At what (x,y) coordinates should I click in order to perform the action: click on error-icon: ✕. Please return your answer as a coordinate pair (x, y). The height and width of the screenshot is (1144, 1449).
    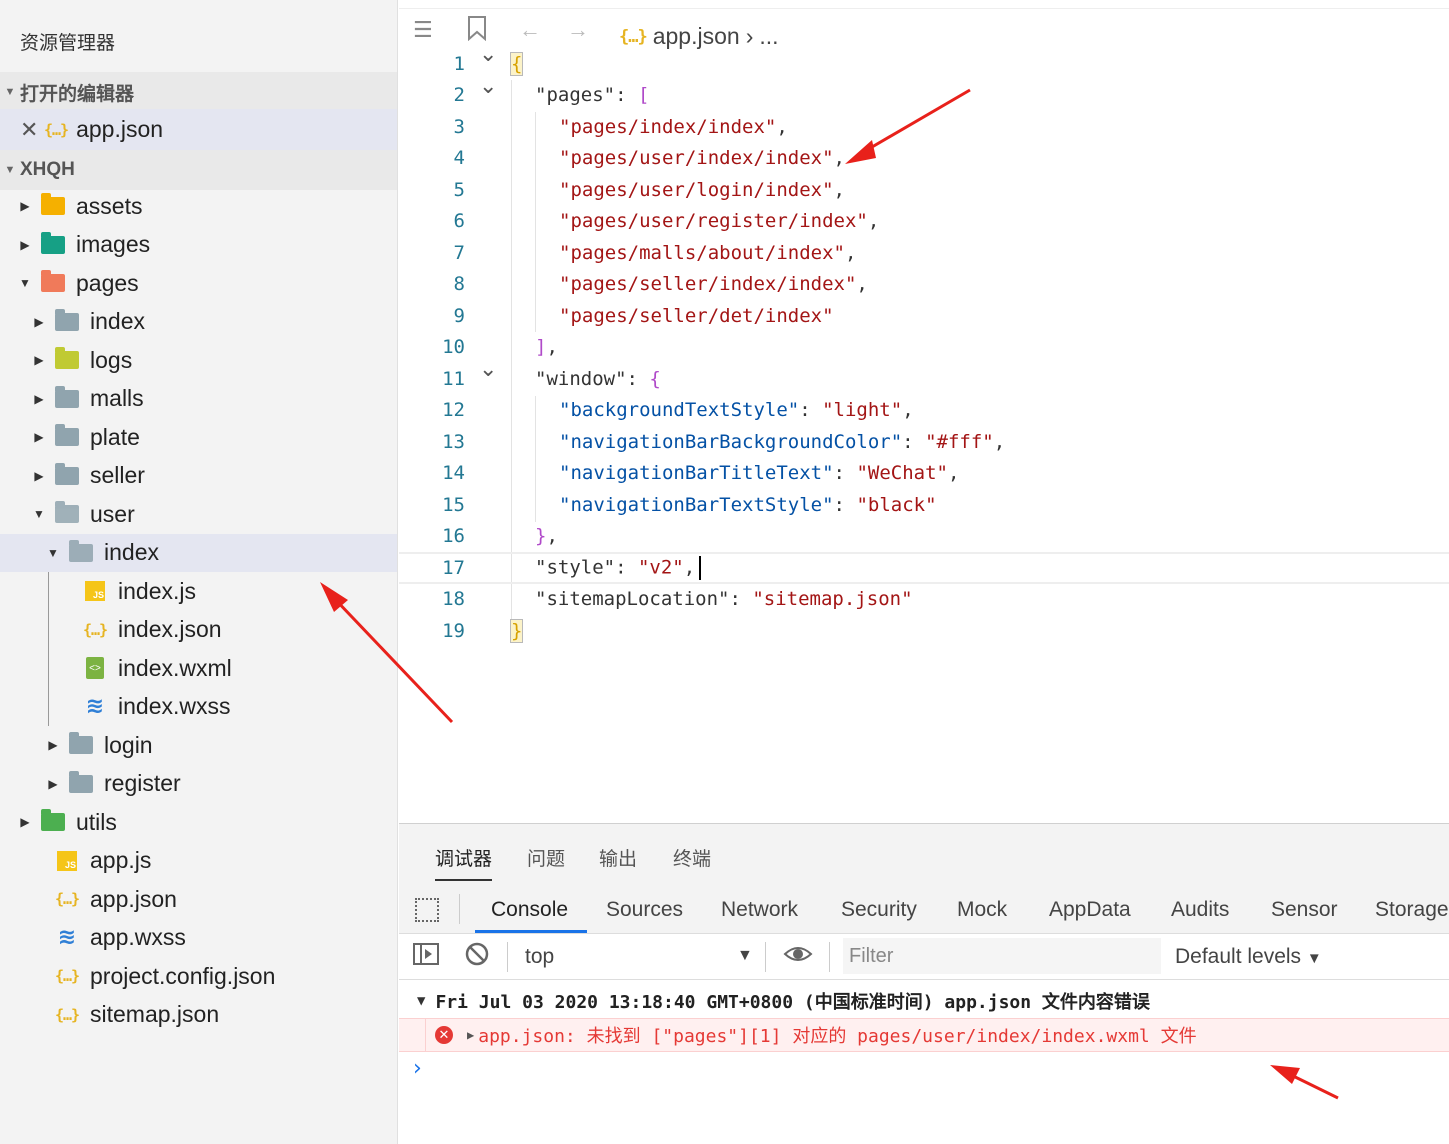
    Looking at the image, I should click on (444, 1035).